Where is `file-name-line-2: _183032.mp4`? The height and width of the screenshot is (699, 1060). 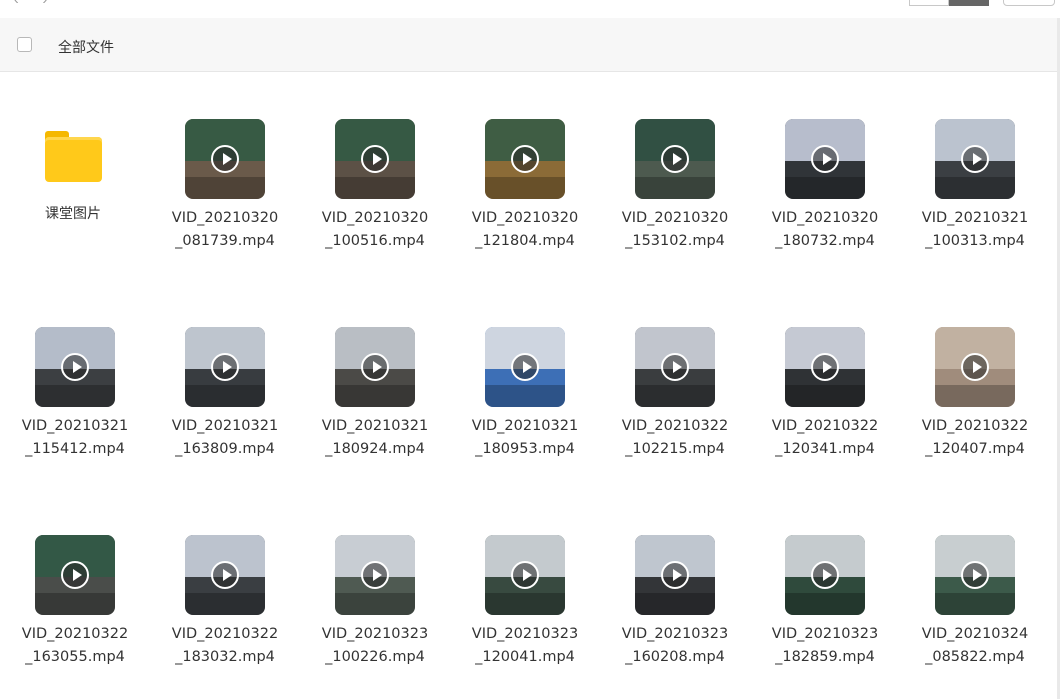 file-name-line-2: _183032.mp4 is located at coordinates (225, 657).